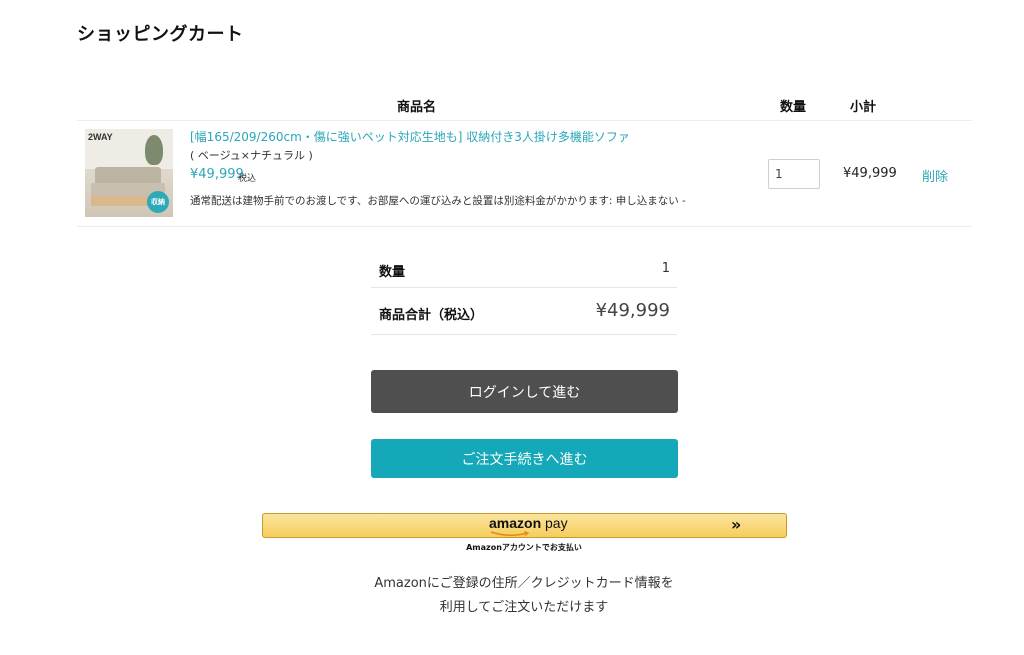 The image size is (1024, 655). I want to click on amazon-logo-text: amazon, so click(515, 523).